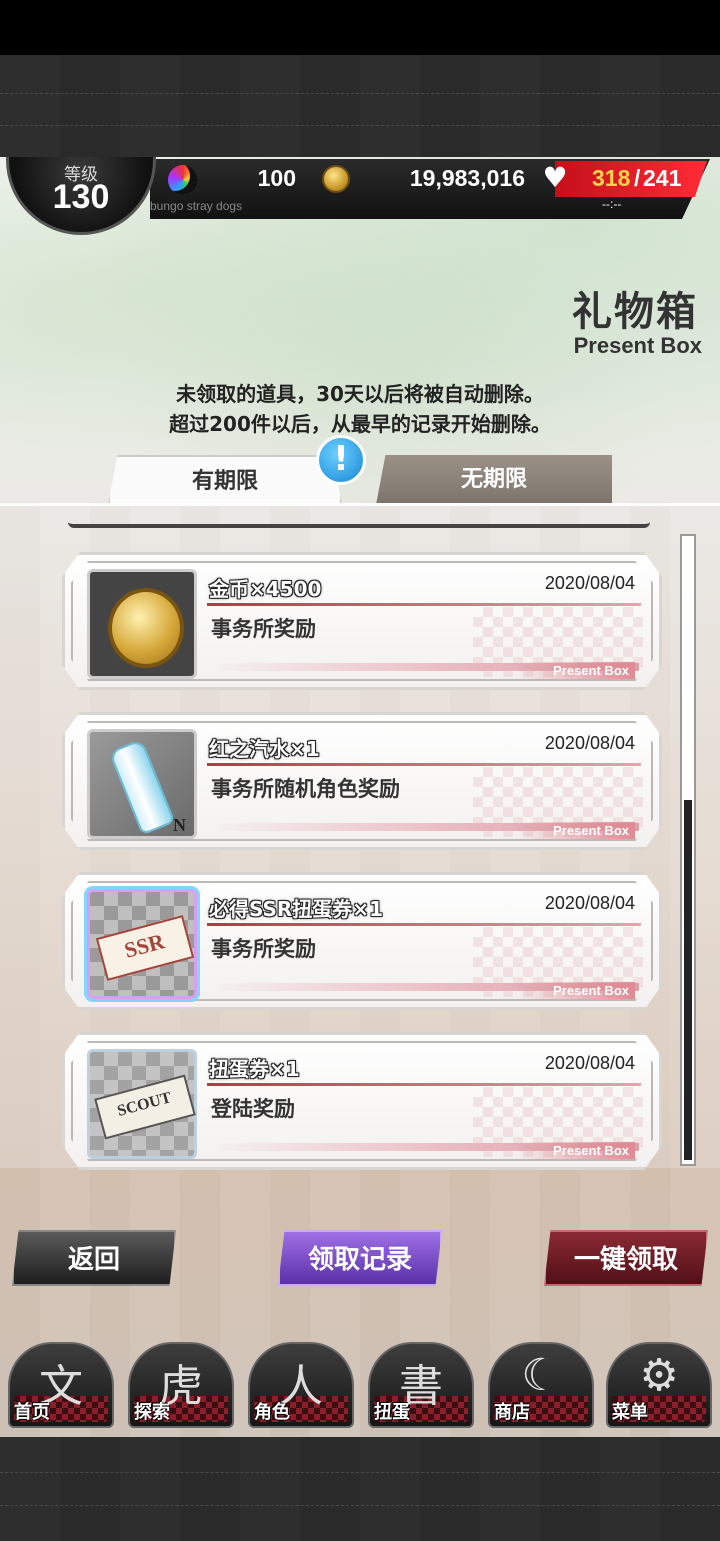  What do you see at coordinates (179, 825) in the screenshot?
I see `rarity-label: N` at bounding box center [179, 825].